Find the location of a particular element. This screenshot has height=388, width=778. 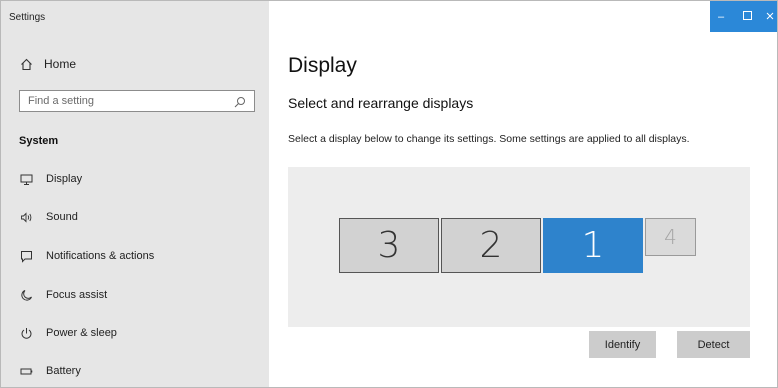

sidebar-item-label: Sound is located at coordinates (62, 217).